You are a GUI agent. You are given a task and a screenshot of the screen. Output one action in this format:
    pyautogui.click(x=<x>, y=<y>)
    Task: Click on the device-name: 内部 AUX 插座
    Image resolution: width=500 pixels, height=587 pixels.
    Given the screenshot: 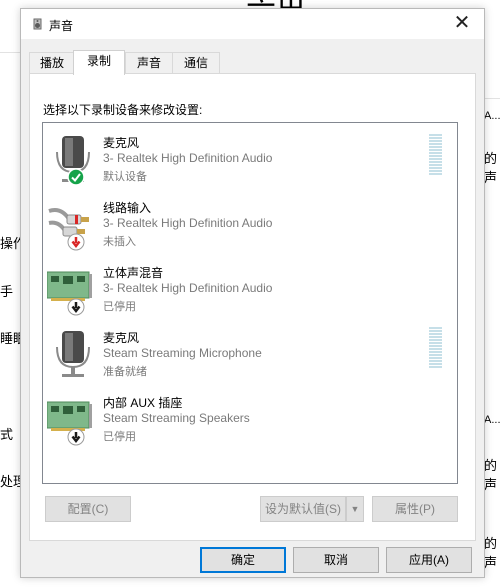 What is the action you would take?
    pyautogui.click(x=143, y=403)
    